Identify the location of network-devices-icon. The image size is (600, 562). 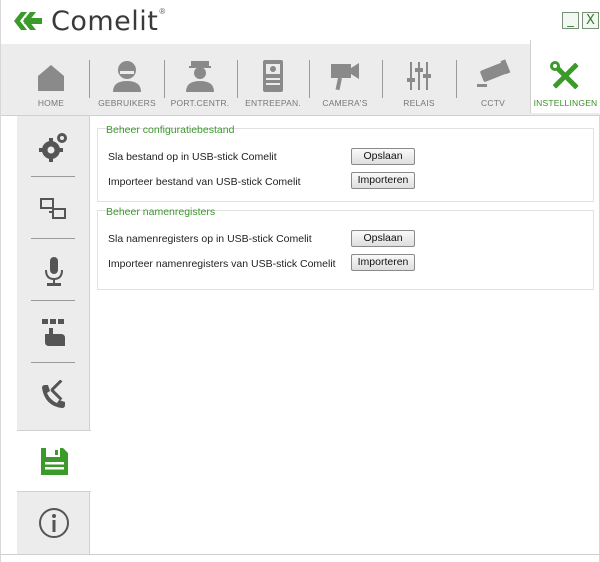
(52, 208).